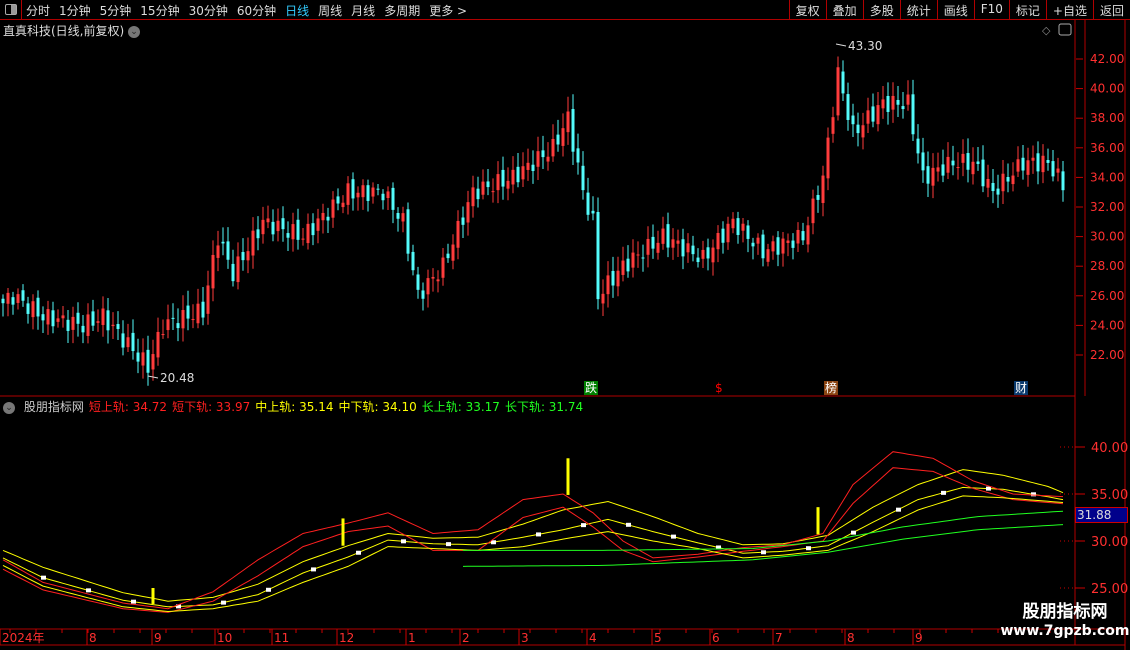 This screenshot has height=650, width=1130. I want to click on event-marker: 榜, so click(831, 388).